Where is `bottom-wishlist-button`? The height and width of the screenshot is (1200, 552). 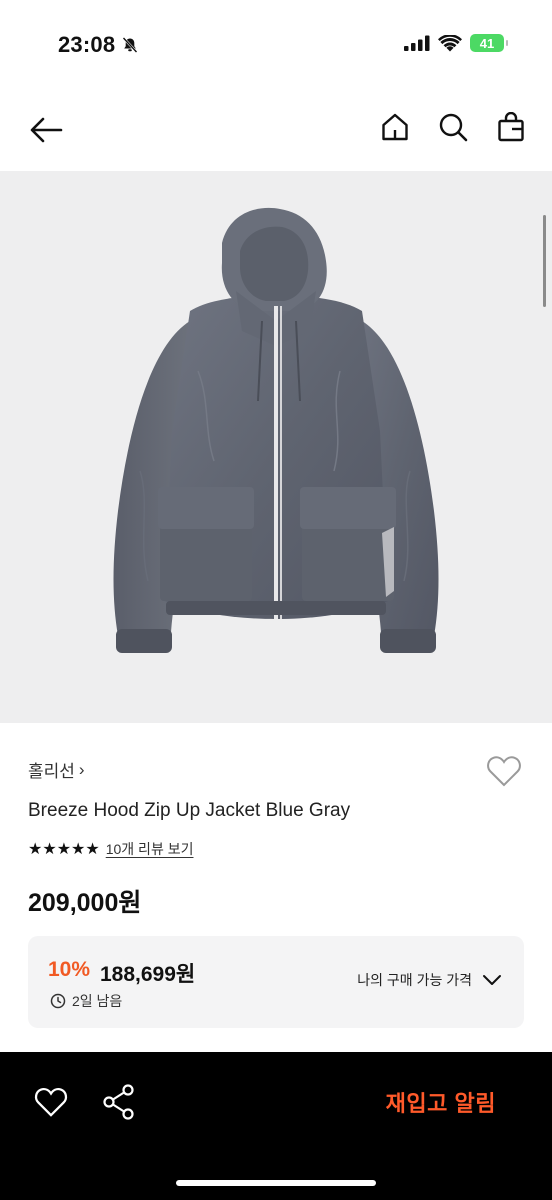 bottom-wishlist-button is located at coordinates (51, 1103).